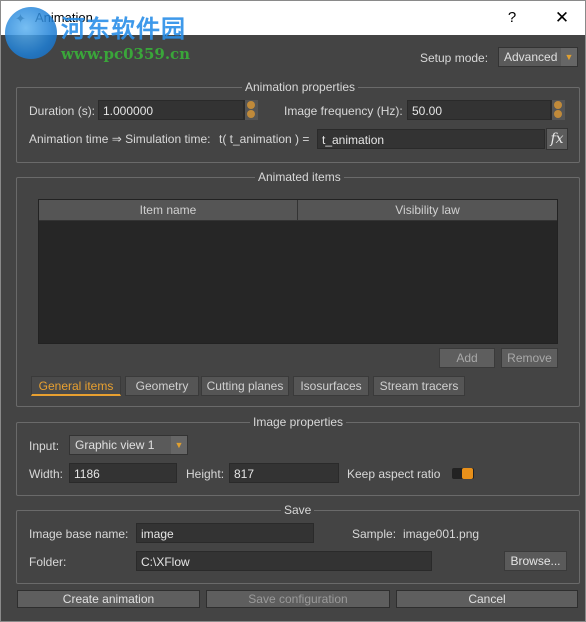  What do you see at coordinates (284, 473) in the screenshot?
I see `height-input: 817` at bounding box center [284, 473].